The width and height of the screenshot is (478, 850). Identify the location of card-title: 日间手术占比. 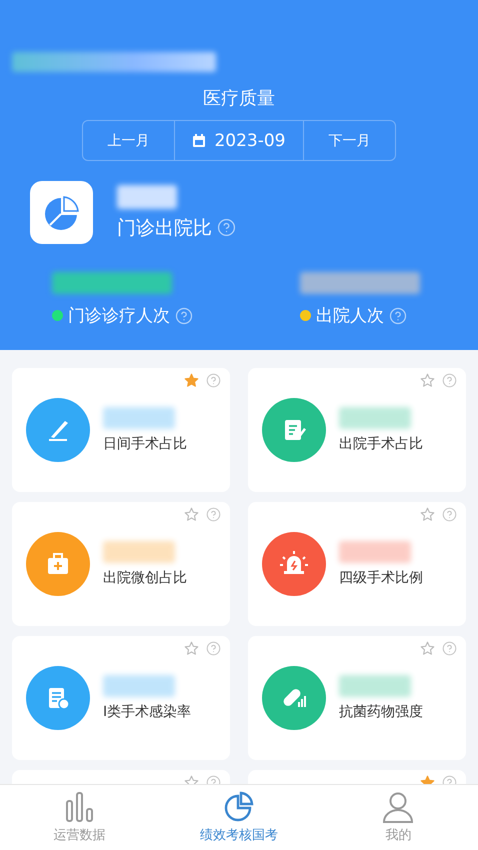
(145, 444).